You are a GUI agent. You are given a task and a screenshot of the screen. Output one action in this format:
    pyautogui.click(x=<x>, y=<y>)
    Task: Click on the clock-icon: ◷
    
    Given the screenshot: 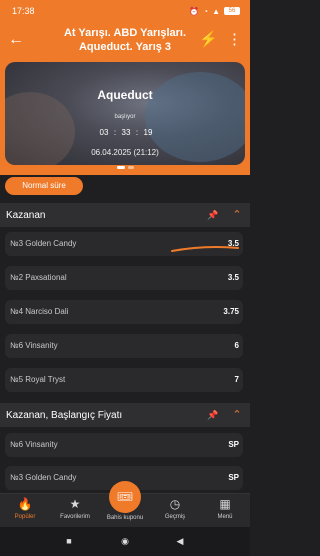 What is the action you would take?
    pyautogui.click(x=175, y=504)
    